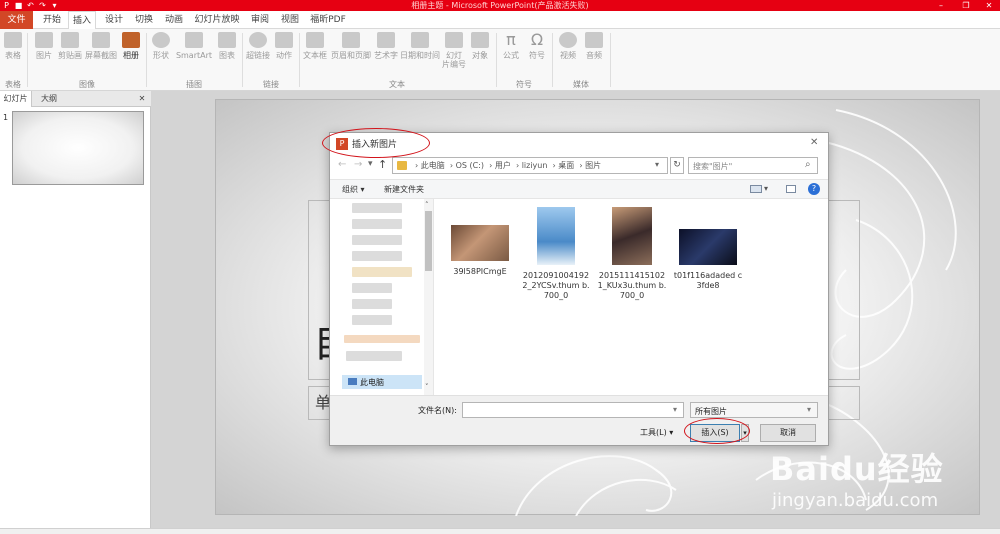  I want to click on filetype-select: 所有图片 ▾, so click(754, 410).